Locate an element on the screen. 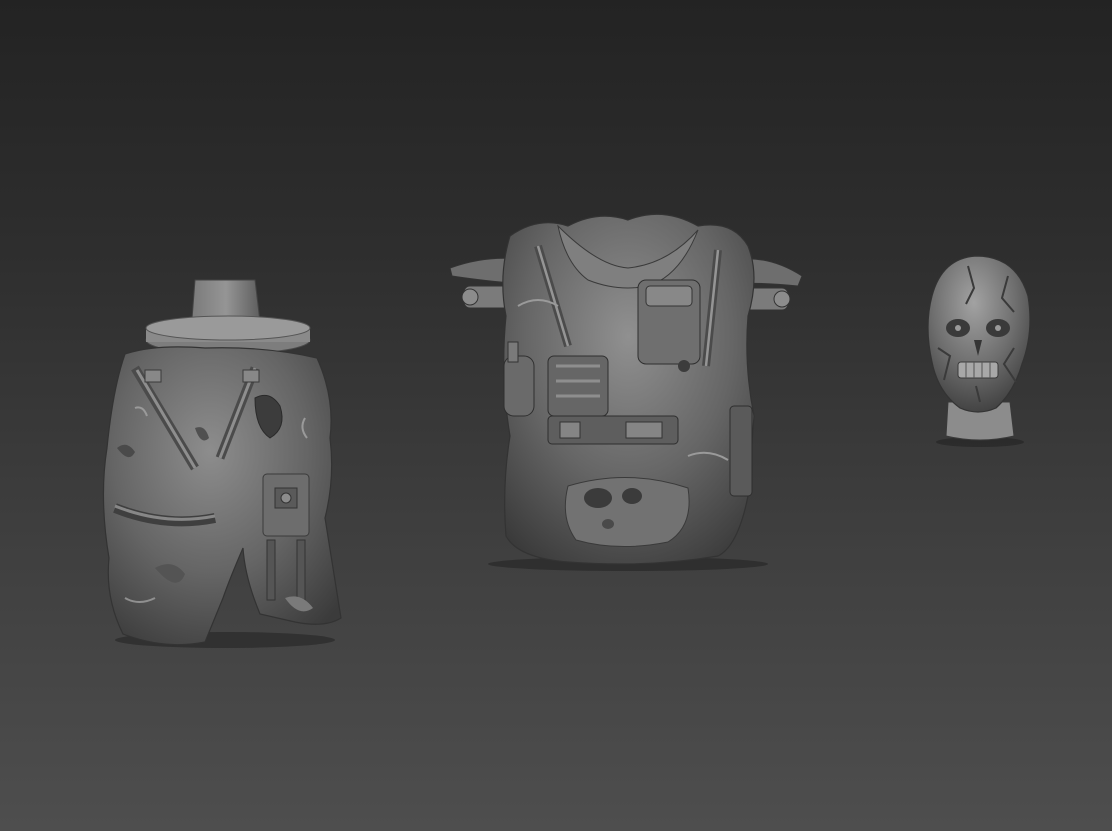 The image size is (1112, 831). head-sculpt is located at coordinates (977, 350).